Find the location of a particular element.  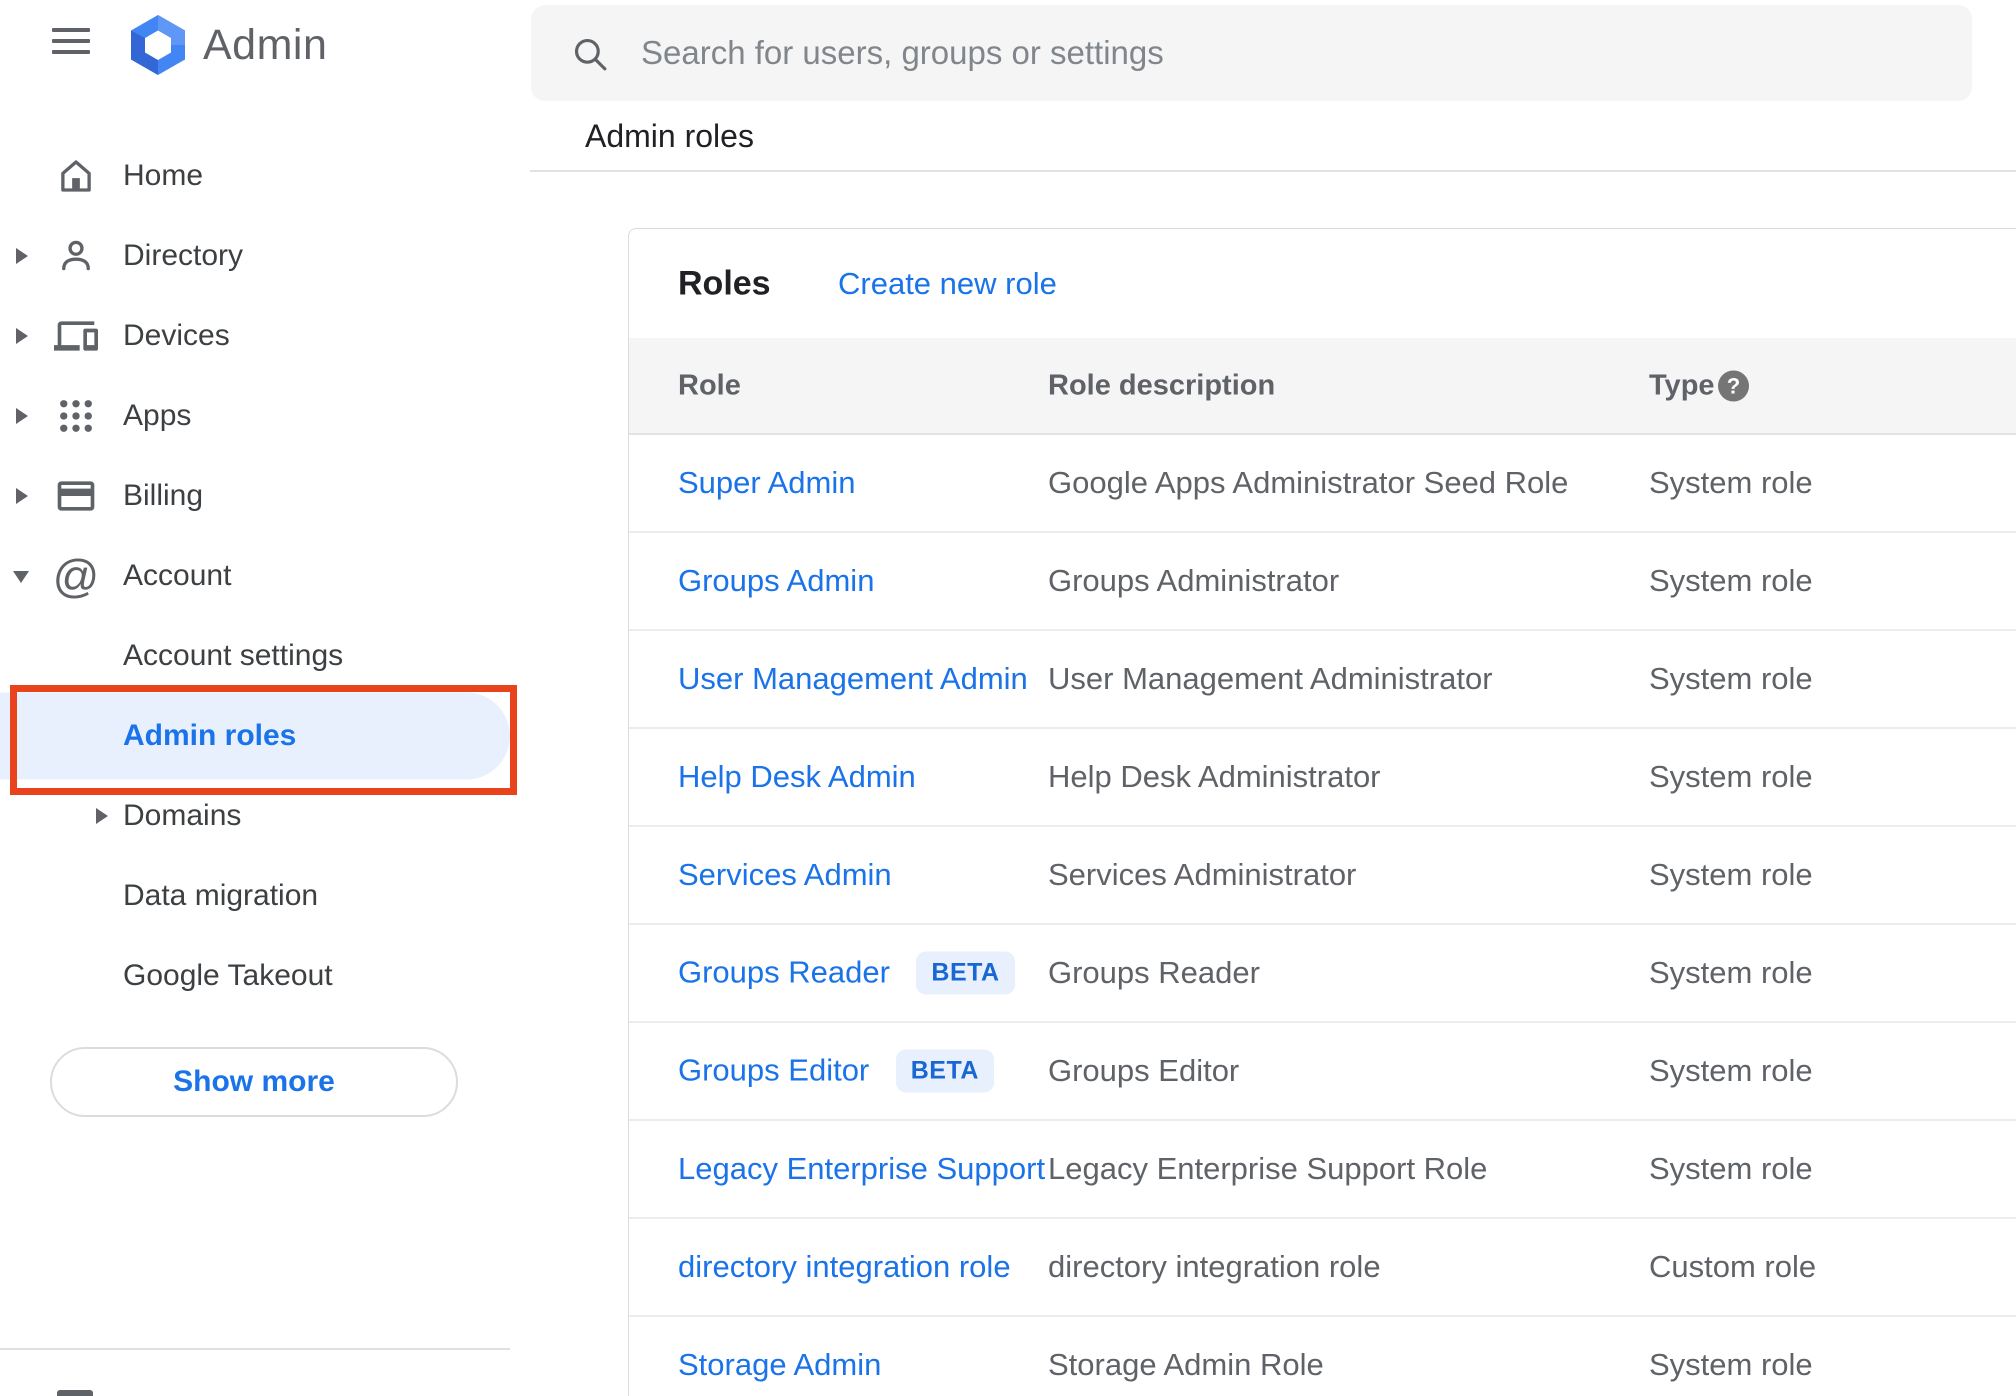

clipped-bottom-icon is located at coordinates (75, 1393).